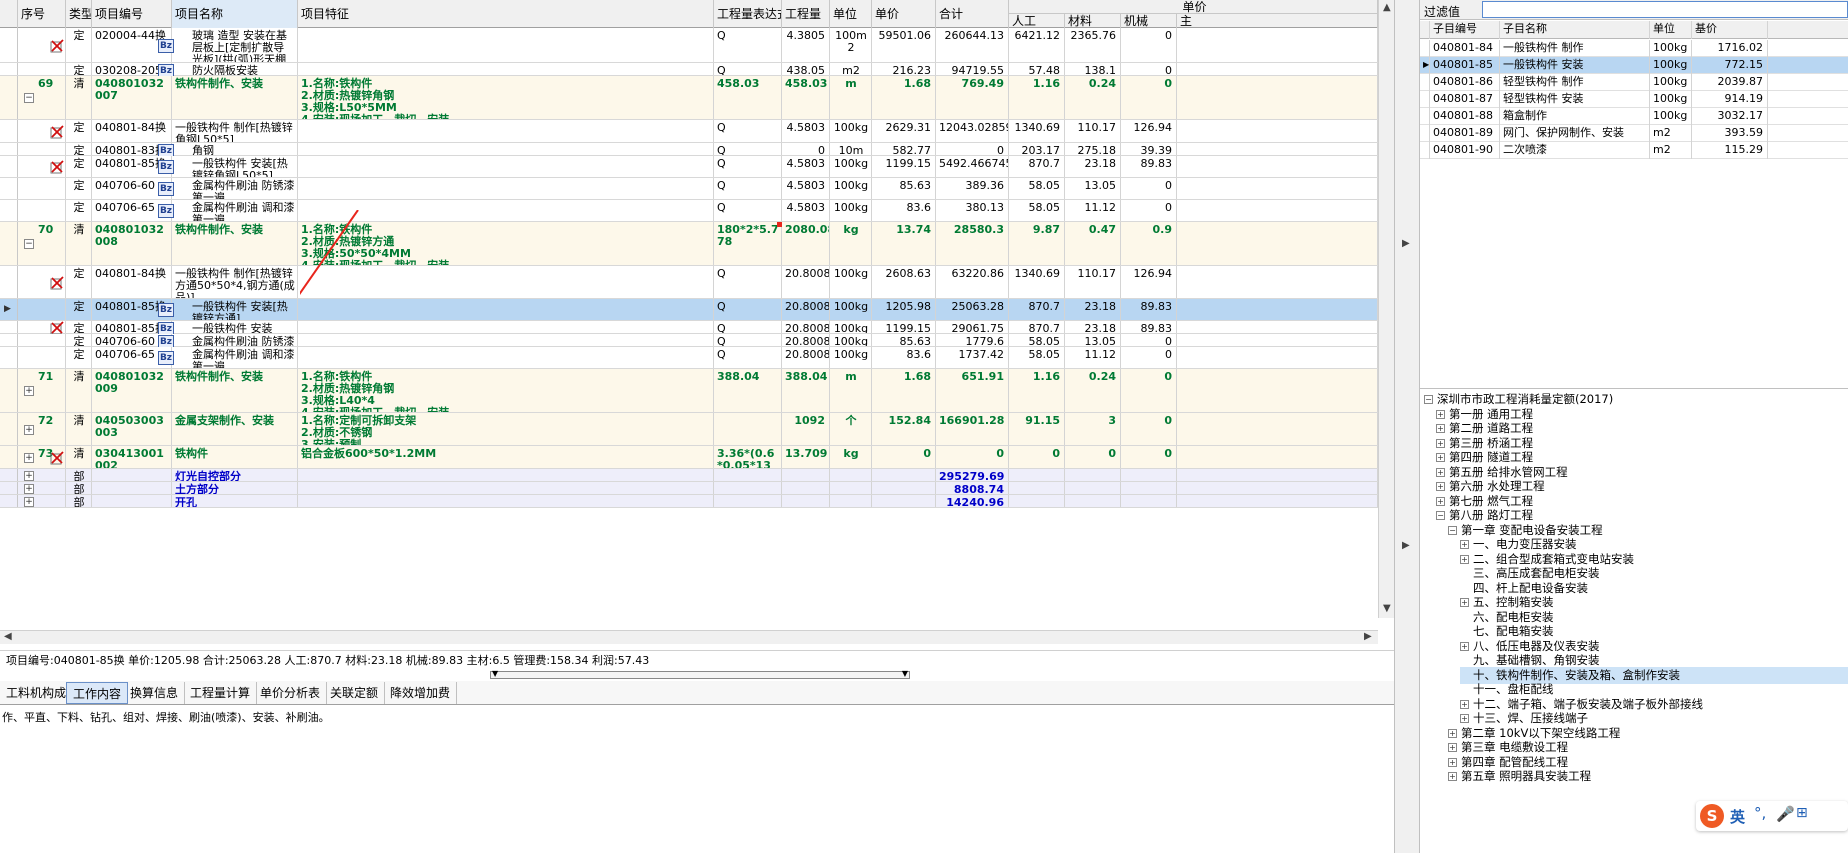  Describe the element at coordinates (166, 189) in the screenshot. I see `supplement-badge-icon: Bz` at that location.